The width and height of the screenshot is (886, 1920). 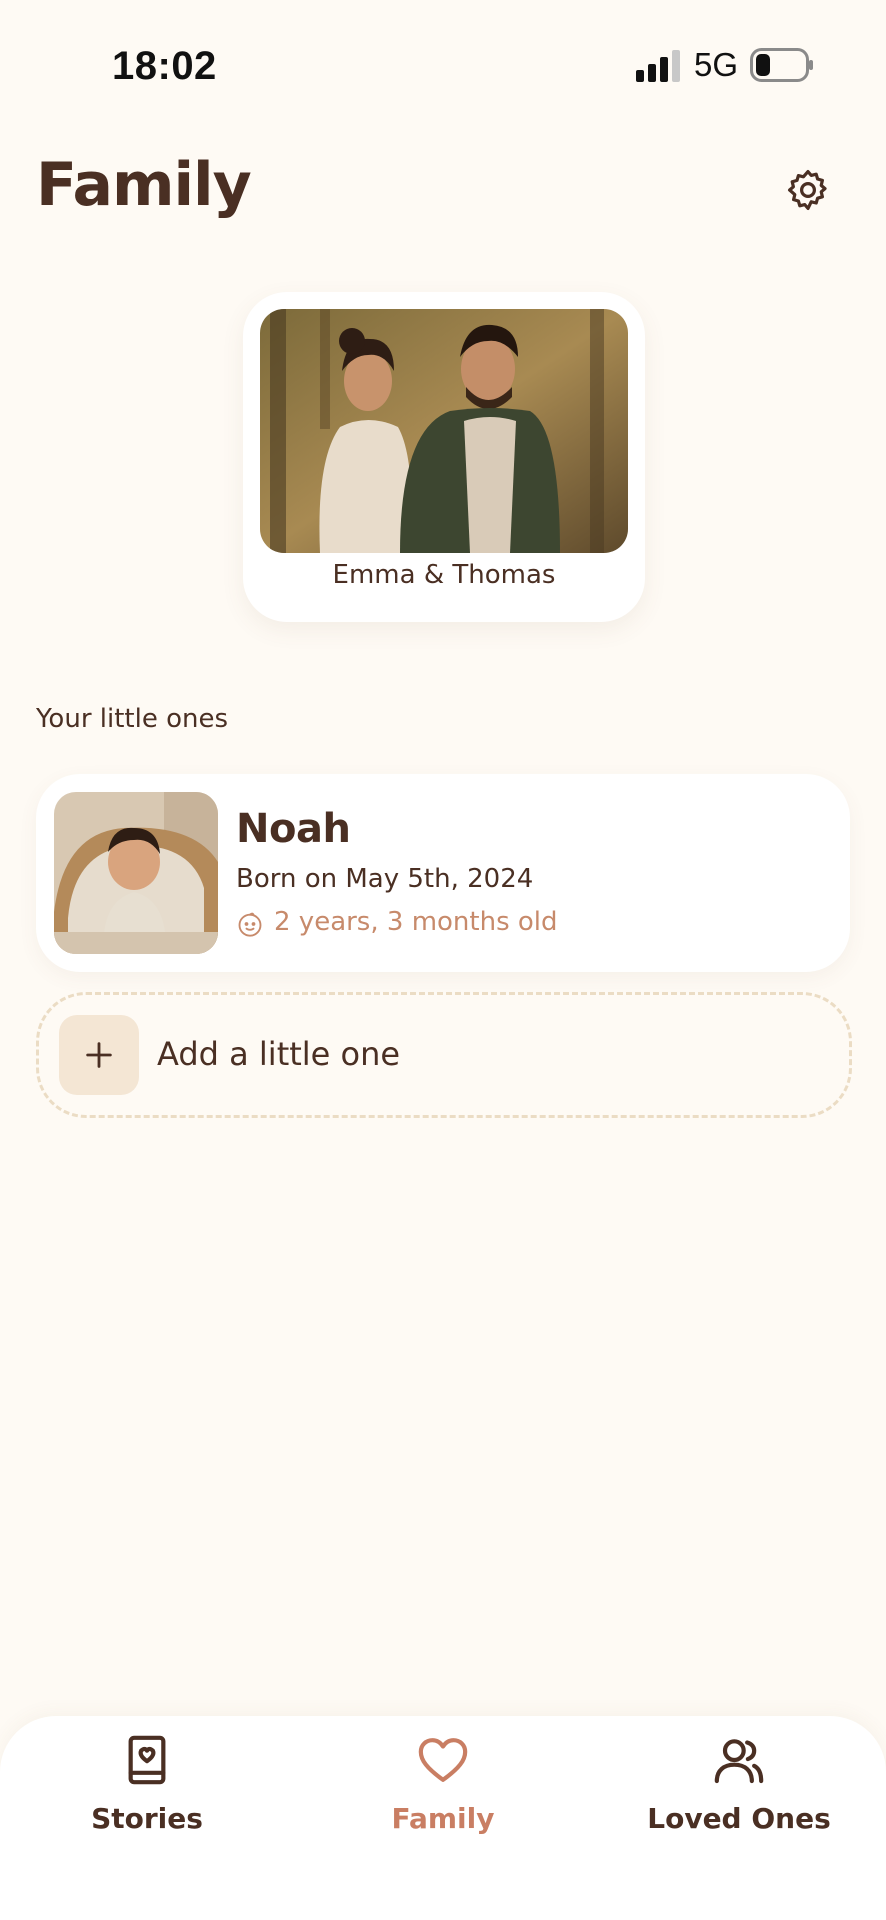 I want to click on page-title: Family, so click(x=144, y=185).